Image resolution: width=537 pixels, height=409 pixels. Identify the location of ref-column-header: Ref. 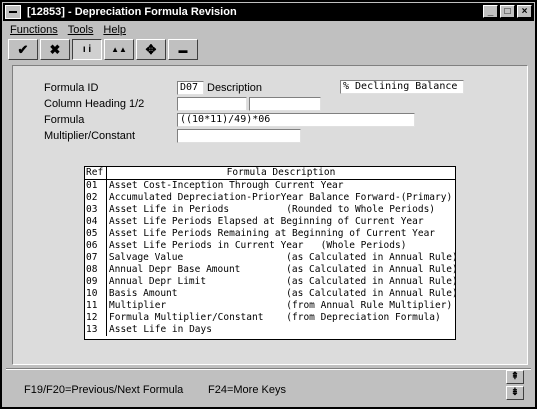
(96, 173).